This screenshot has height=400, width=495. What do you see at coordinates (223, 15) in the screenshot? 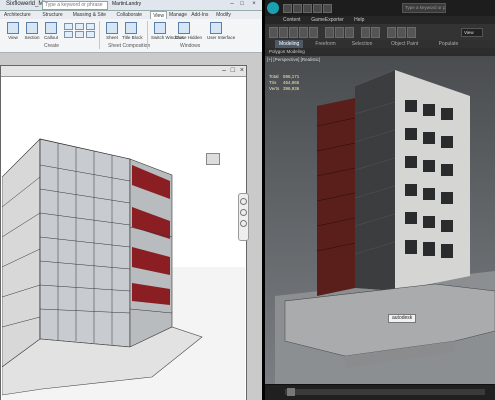
I see `left-tab-modify: Modify` at bounding box center [223, 15].